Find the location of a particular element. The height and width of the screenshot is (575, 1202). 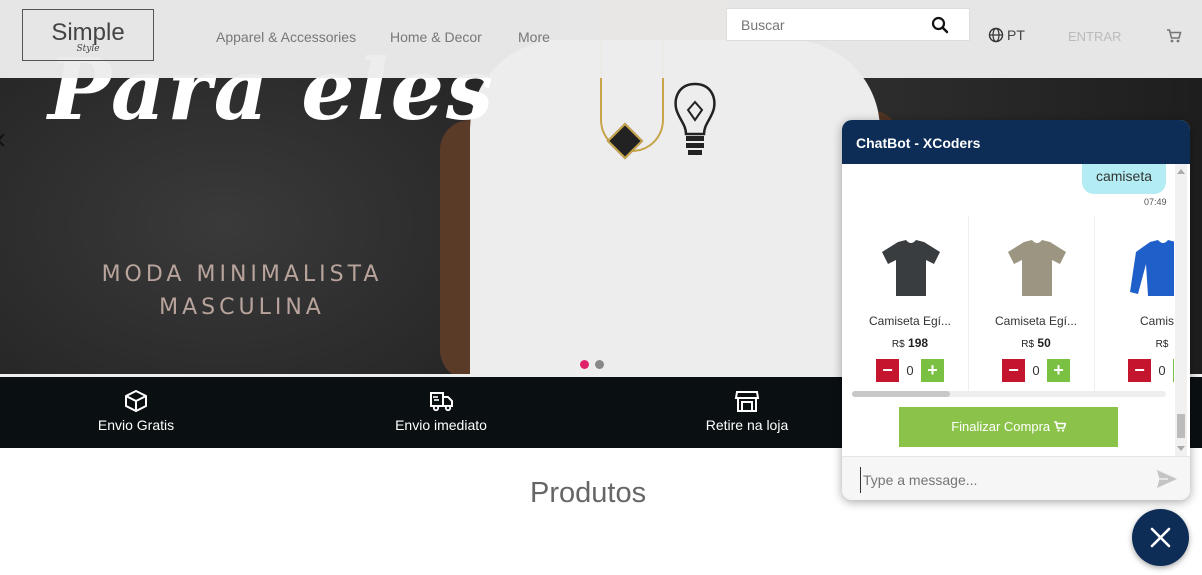

language-selector: PT is located at coordinates (1006, 35).